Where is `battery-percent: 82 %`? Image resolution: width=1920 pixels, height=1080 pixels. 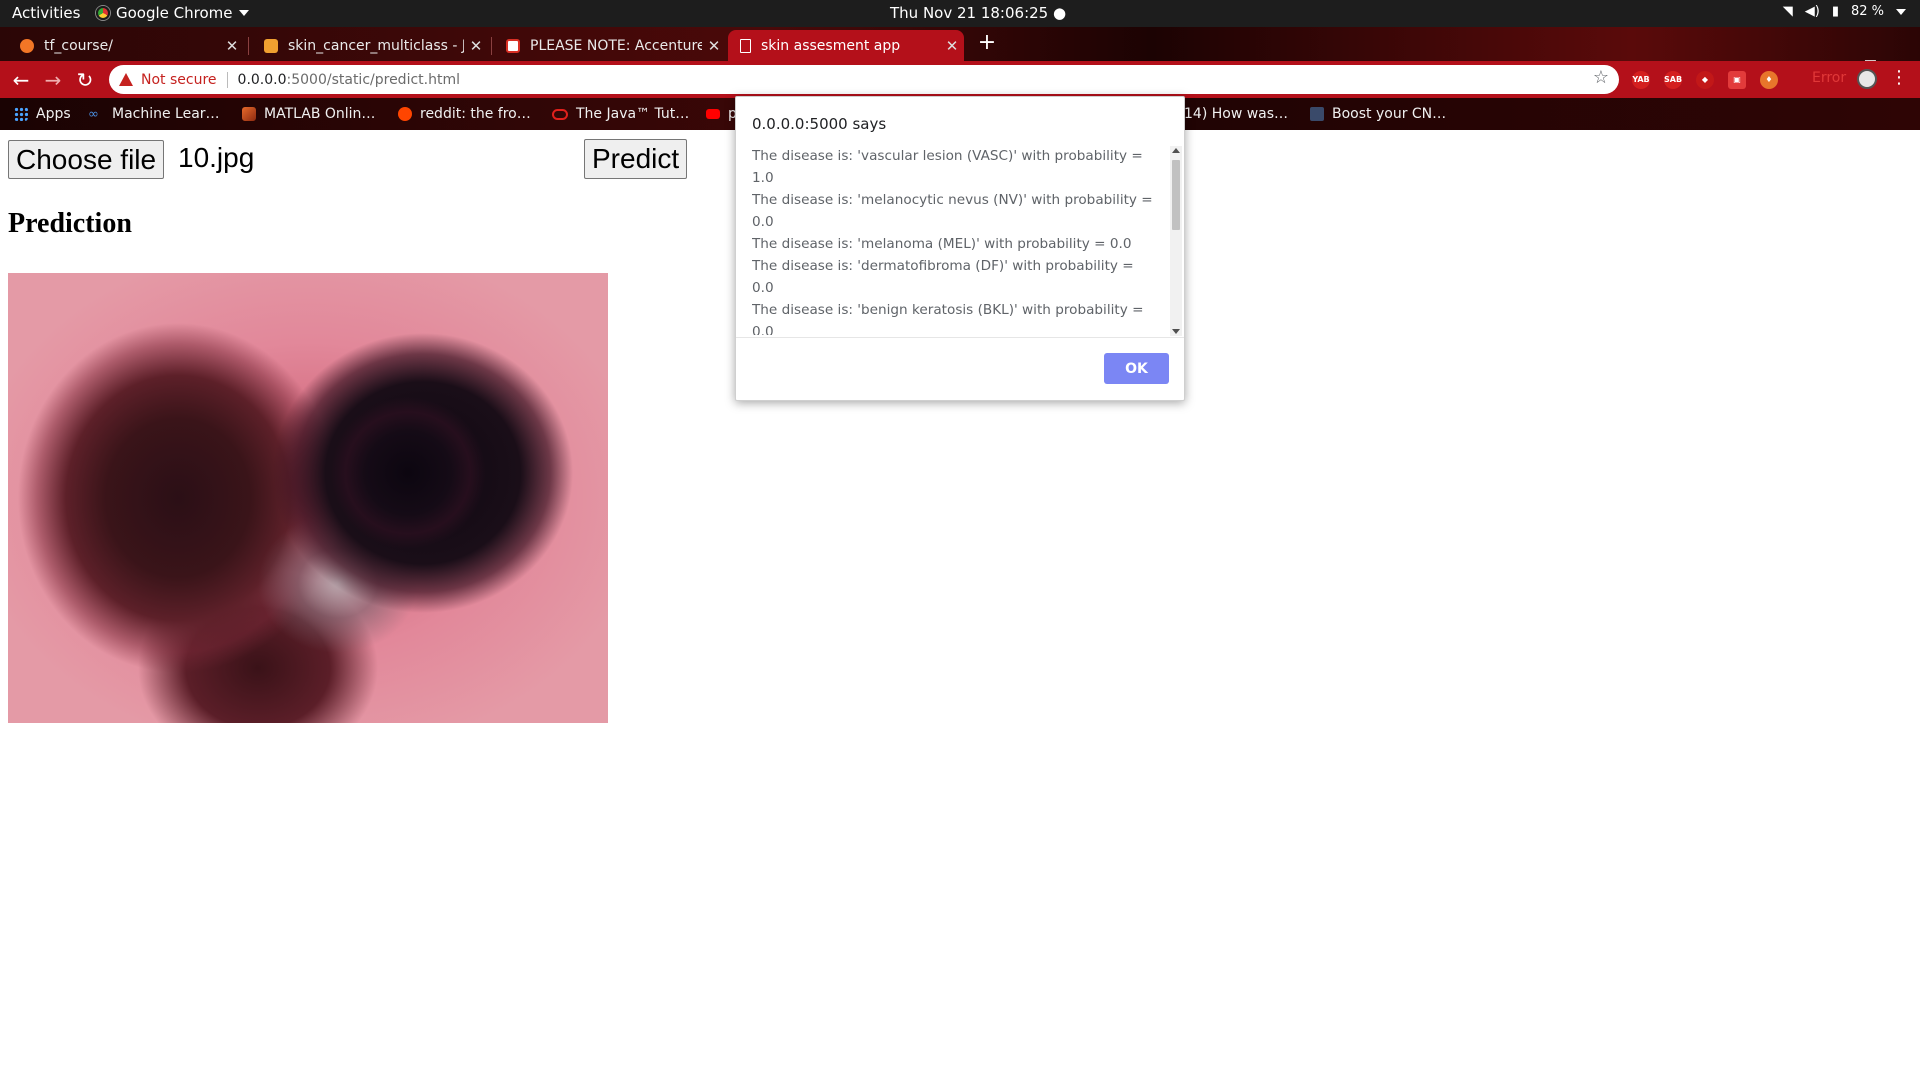 battery-percent: 82 % is located at coordinates (1867, 11).